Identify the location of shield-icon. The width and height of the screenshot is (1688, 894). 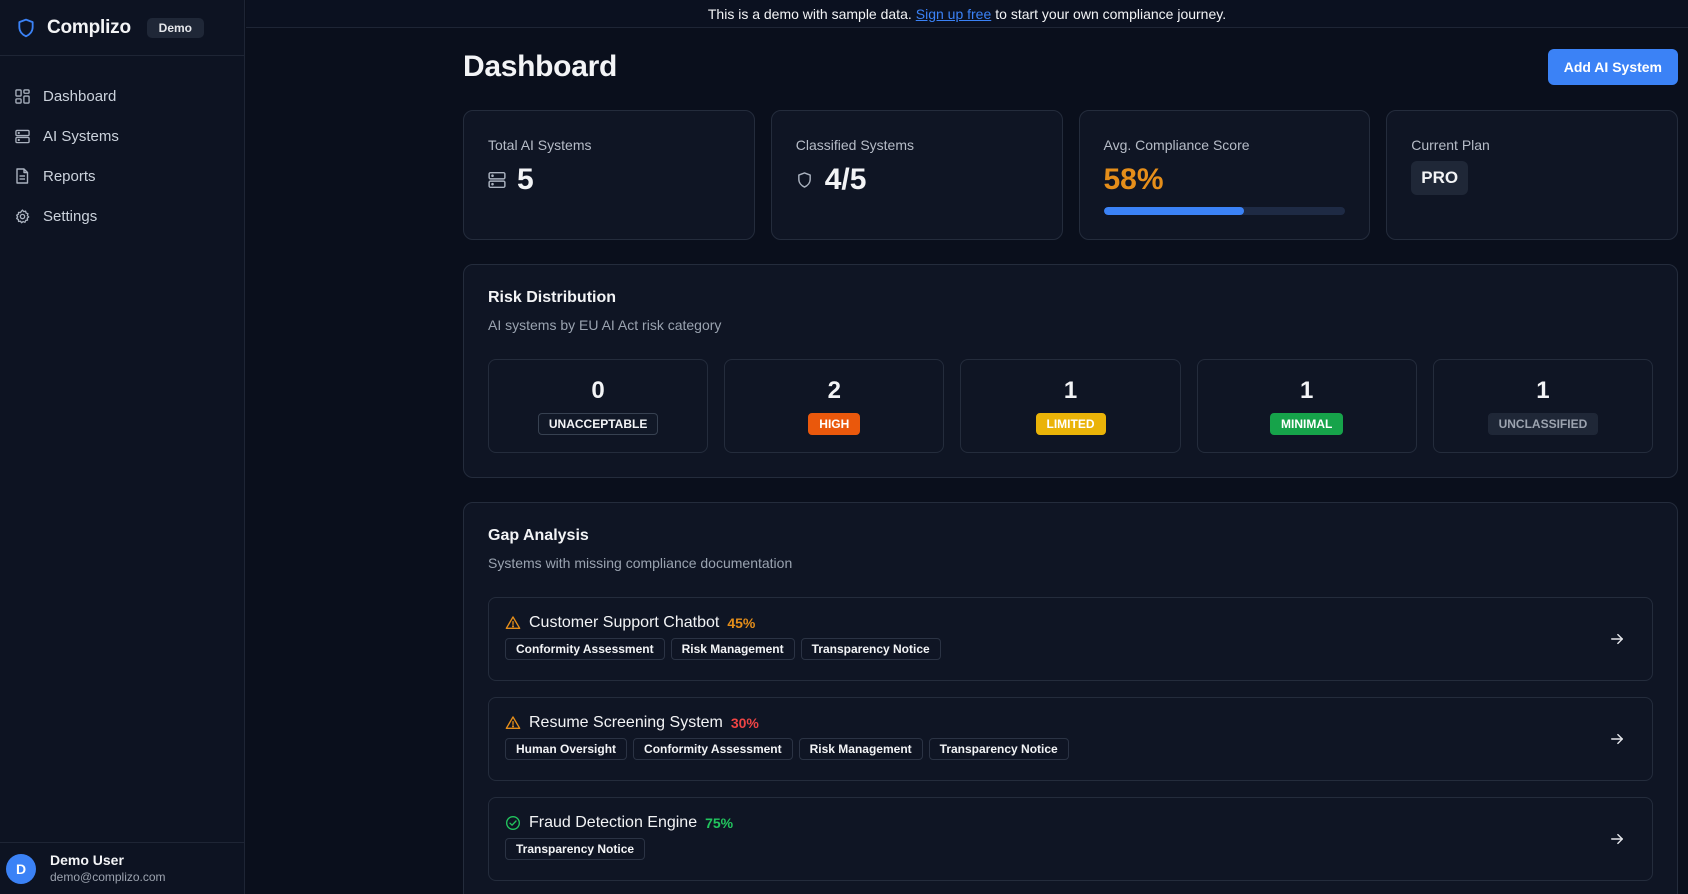
(806, 180).